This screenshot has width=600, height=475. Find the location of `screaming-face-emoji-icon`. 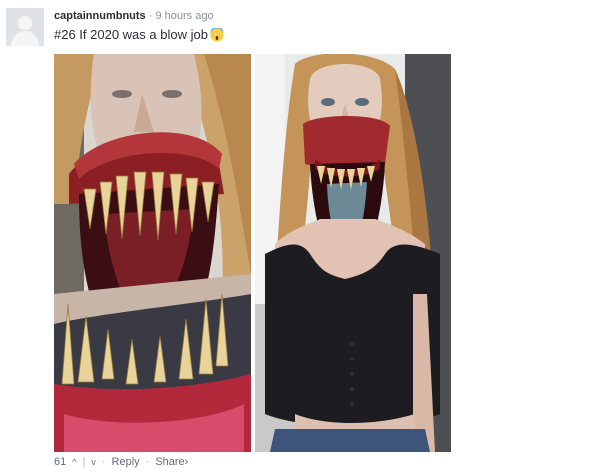

screaming-face-emoji-icon is located at coordinates (217, 34).